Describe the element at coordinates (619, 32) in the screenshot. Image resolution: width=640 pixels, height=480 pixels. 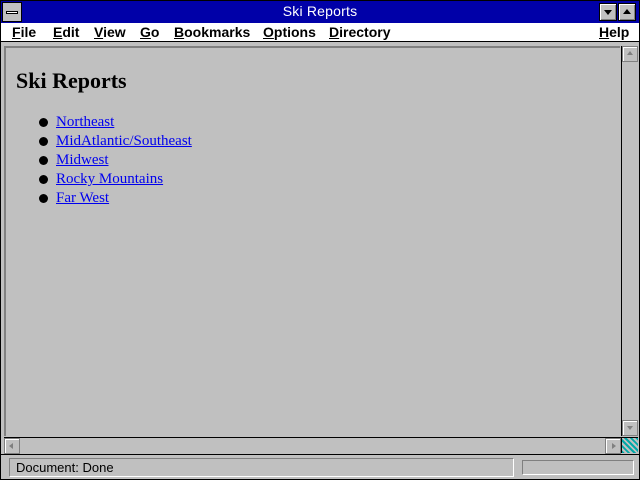
I see `menu-help-label: elp` at that location.